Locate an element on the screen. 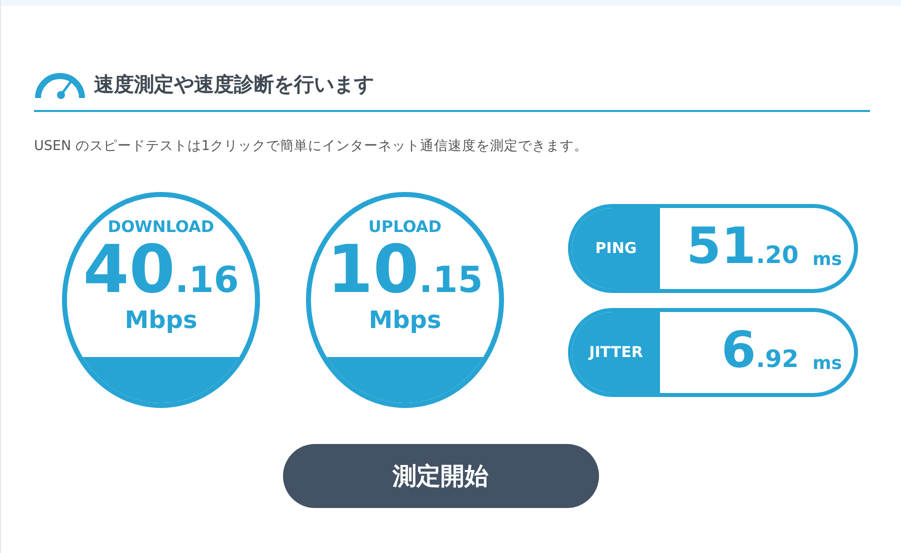 Image resolution: width=901 pixels, height=553 pixels. gauge-label: DOWNLOAD is located at coordinates (161, 227).